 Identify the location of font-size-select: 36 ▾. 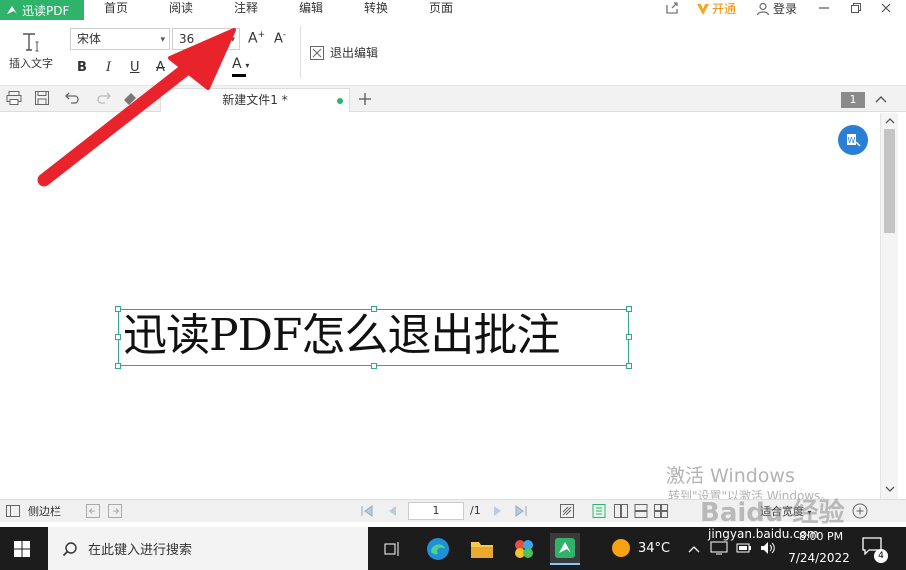
(206, 39).